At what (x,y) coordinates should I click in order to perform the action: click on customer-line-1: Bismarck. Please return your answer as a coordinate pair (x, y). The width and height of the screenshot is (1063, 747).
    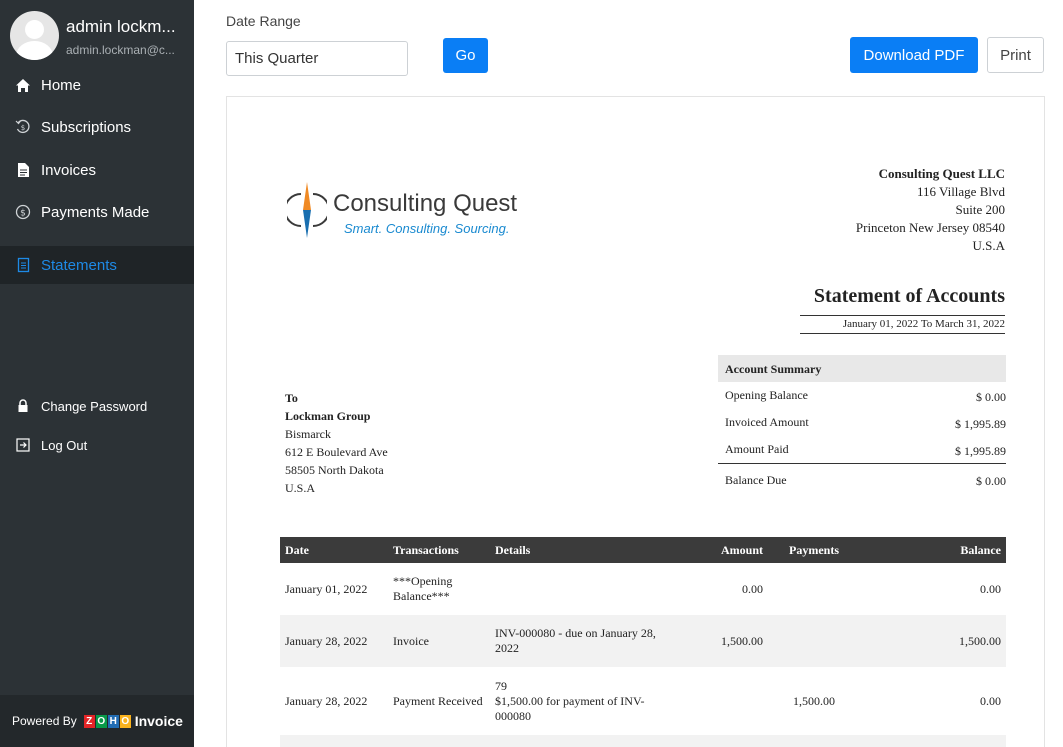
    Looking at the image, I should click on (308, 434).